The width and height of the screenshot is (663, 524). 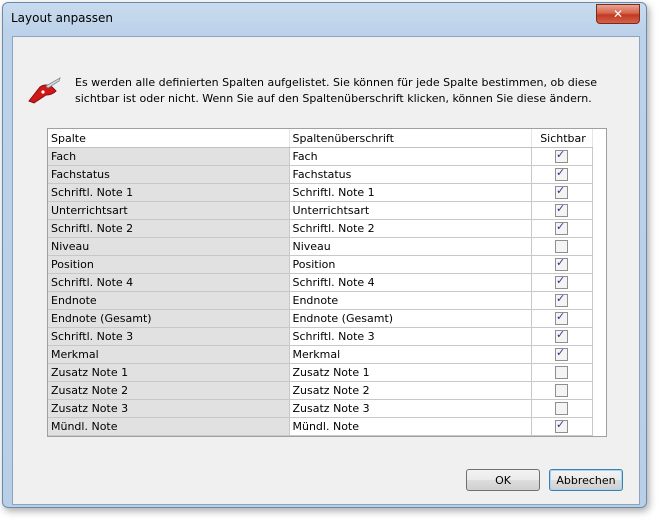 I want to click on pocket-knife-icon, so click(x=44, y=90).